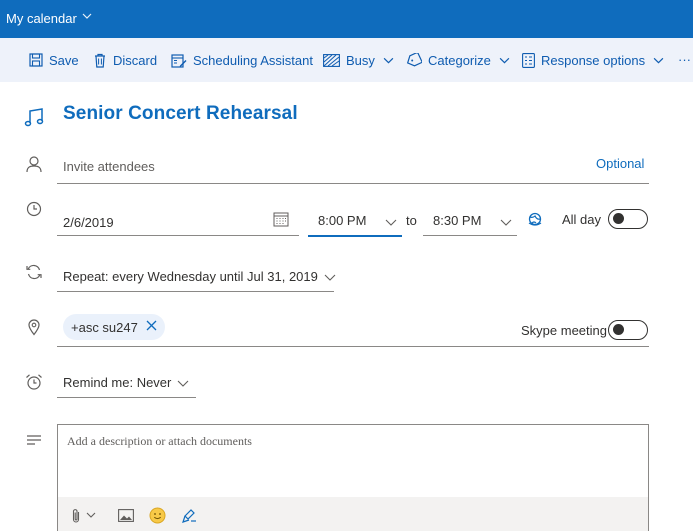 This screenshot has height=531, width=693. What do you see at coordinates (36, 60) in the screenshot?
I see `save-icon` at bounding box center [36, 60].